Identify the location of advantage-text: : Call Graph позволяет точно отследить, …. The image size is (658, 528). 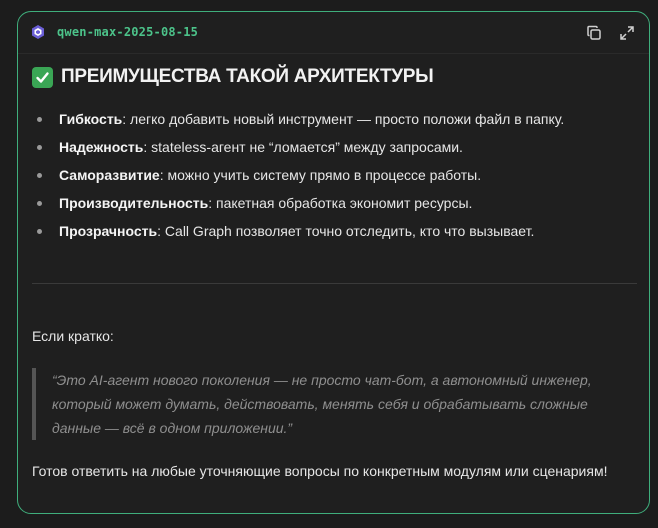
(346, 231).